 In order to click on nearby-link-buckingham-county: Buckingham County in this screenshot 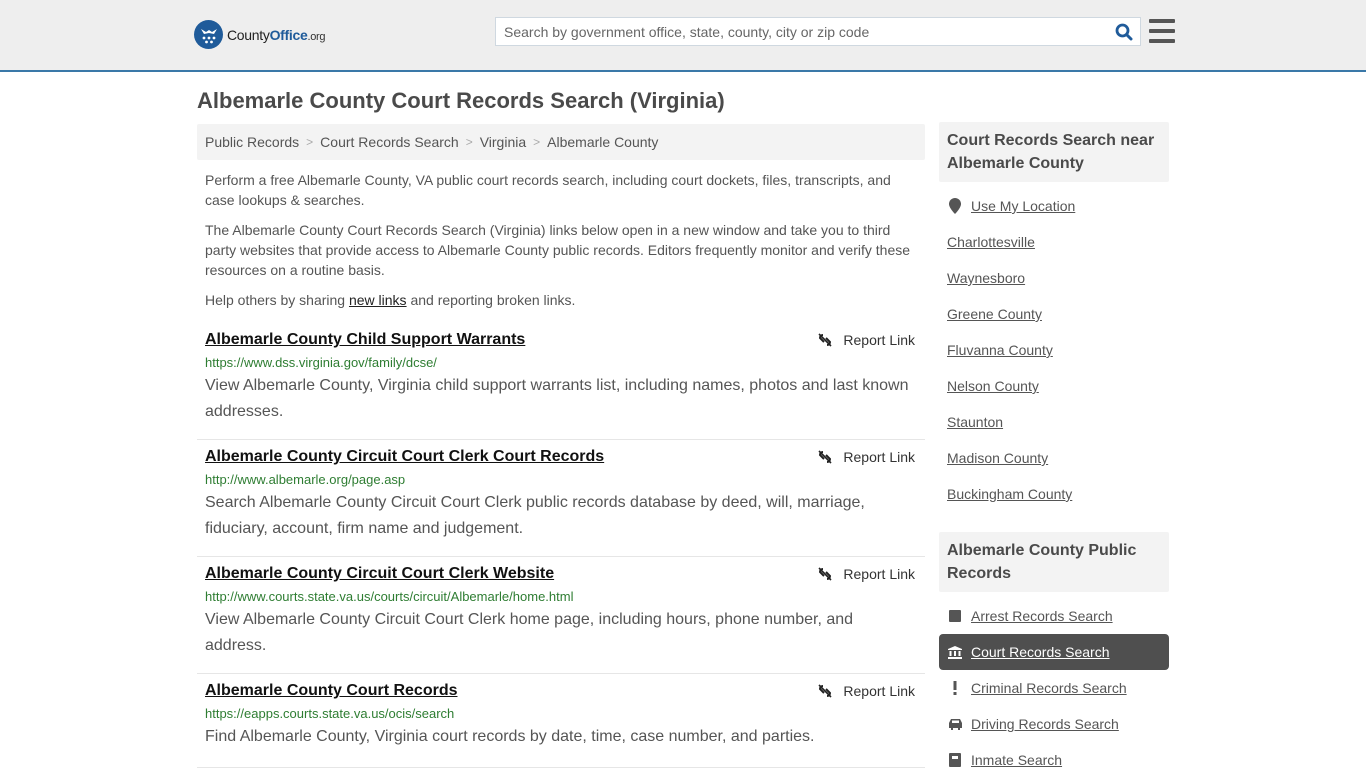, I will do `click(1009, 494)`.